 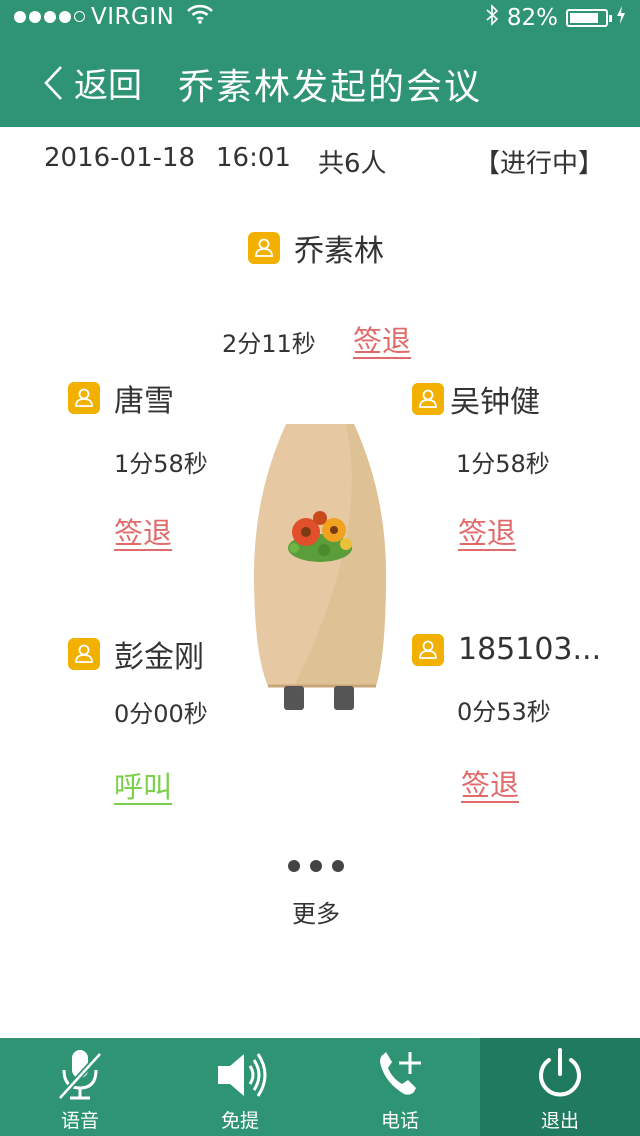 I want to click on carrier-name: VIRGIN, so click(x=133, y=17).